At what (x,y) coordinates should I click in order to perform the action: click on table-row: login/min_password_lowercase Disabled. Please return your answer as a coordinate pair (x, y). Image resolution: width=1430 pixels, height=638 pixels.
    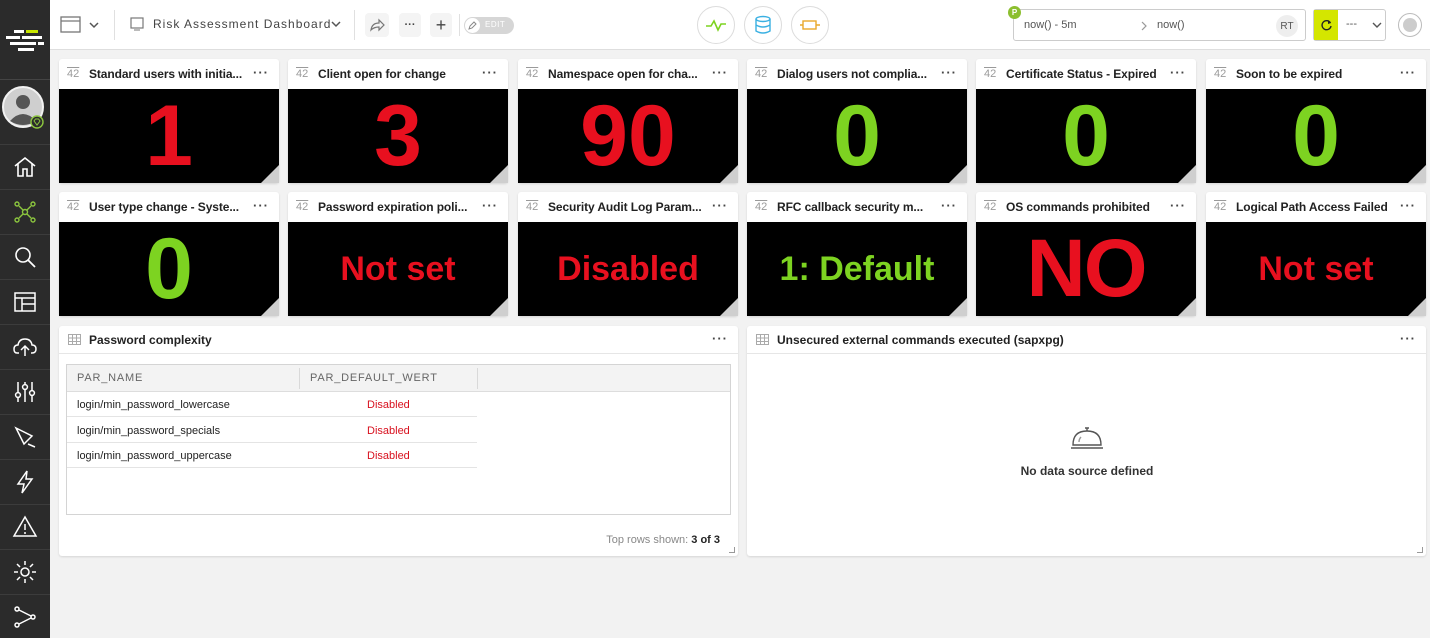
    Looking at the image, I should click on (272, 404).